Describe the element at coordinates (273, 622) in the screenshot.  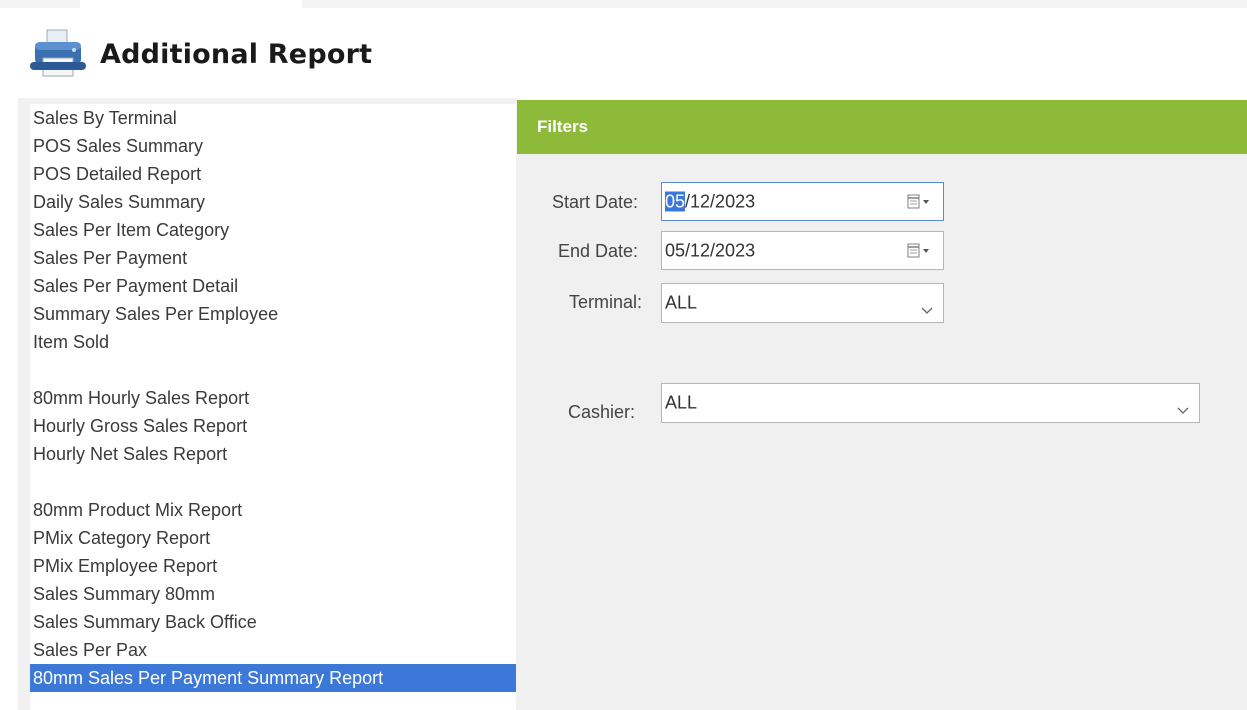
I see `report-item-sales-summary-back-office: Sales Summary Back Office` at that location.